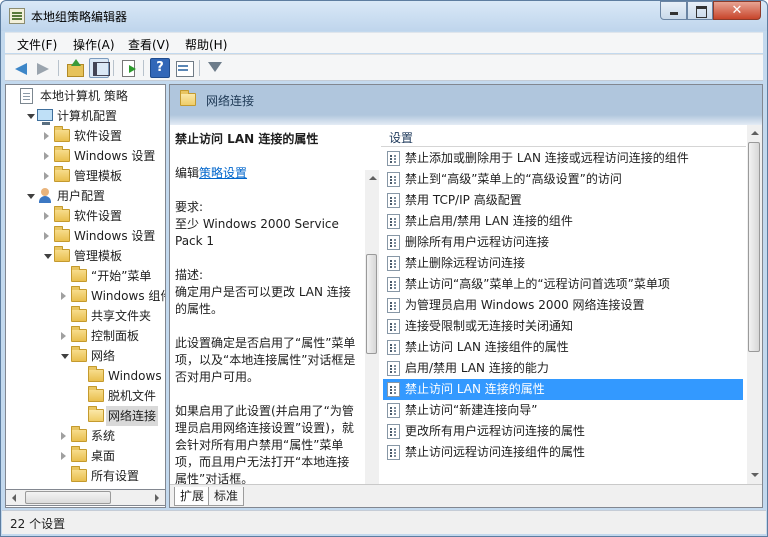 The image size is (768, 537). What do you see at coordinates (563, 263) in the screenshot?
I see `setting-row: 禁止删除远程访问连接` at bounding box center [563, 263].